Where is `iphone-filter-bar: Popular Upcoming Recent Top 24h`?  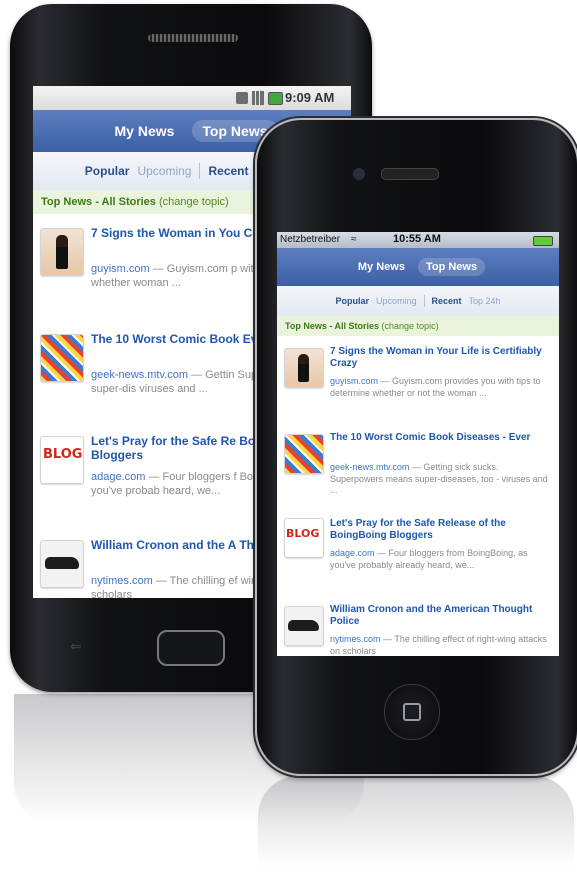 iphone-filter-bar: Popular Upcoming Recent Top 24h is located at coordinates (418, 301).